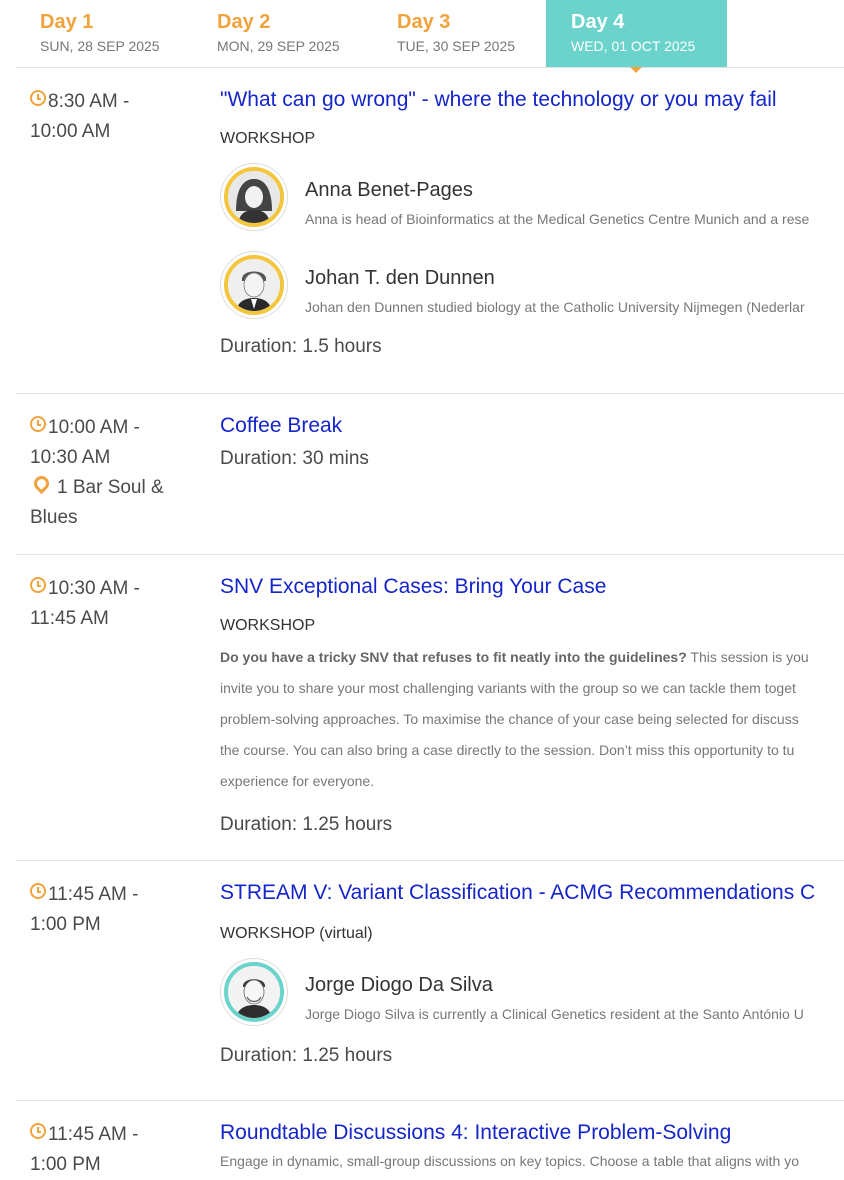  I want to click on tab-day-2: Day 2 MON, 29 SEP 2025, so click(302, 33).